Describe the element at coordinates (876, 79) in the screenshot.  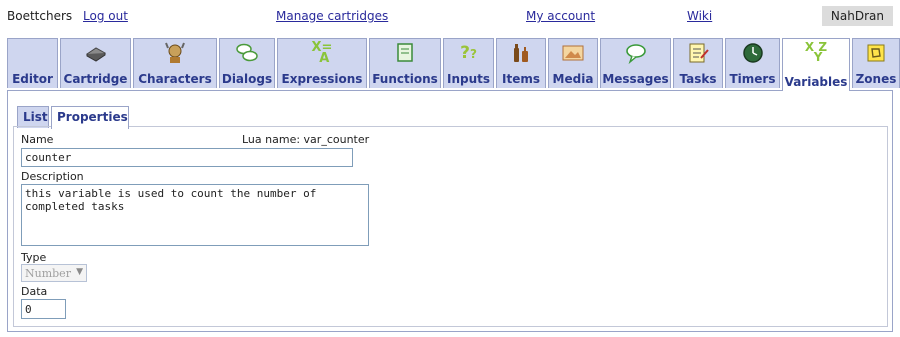
I see `tab-label: Zones` at that location.